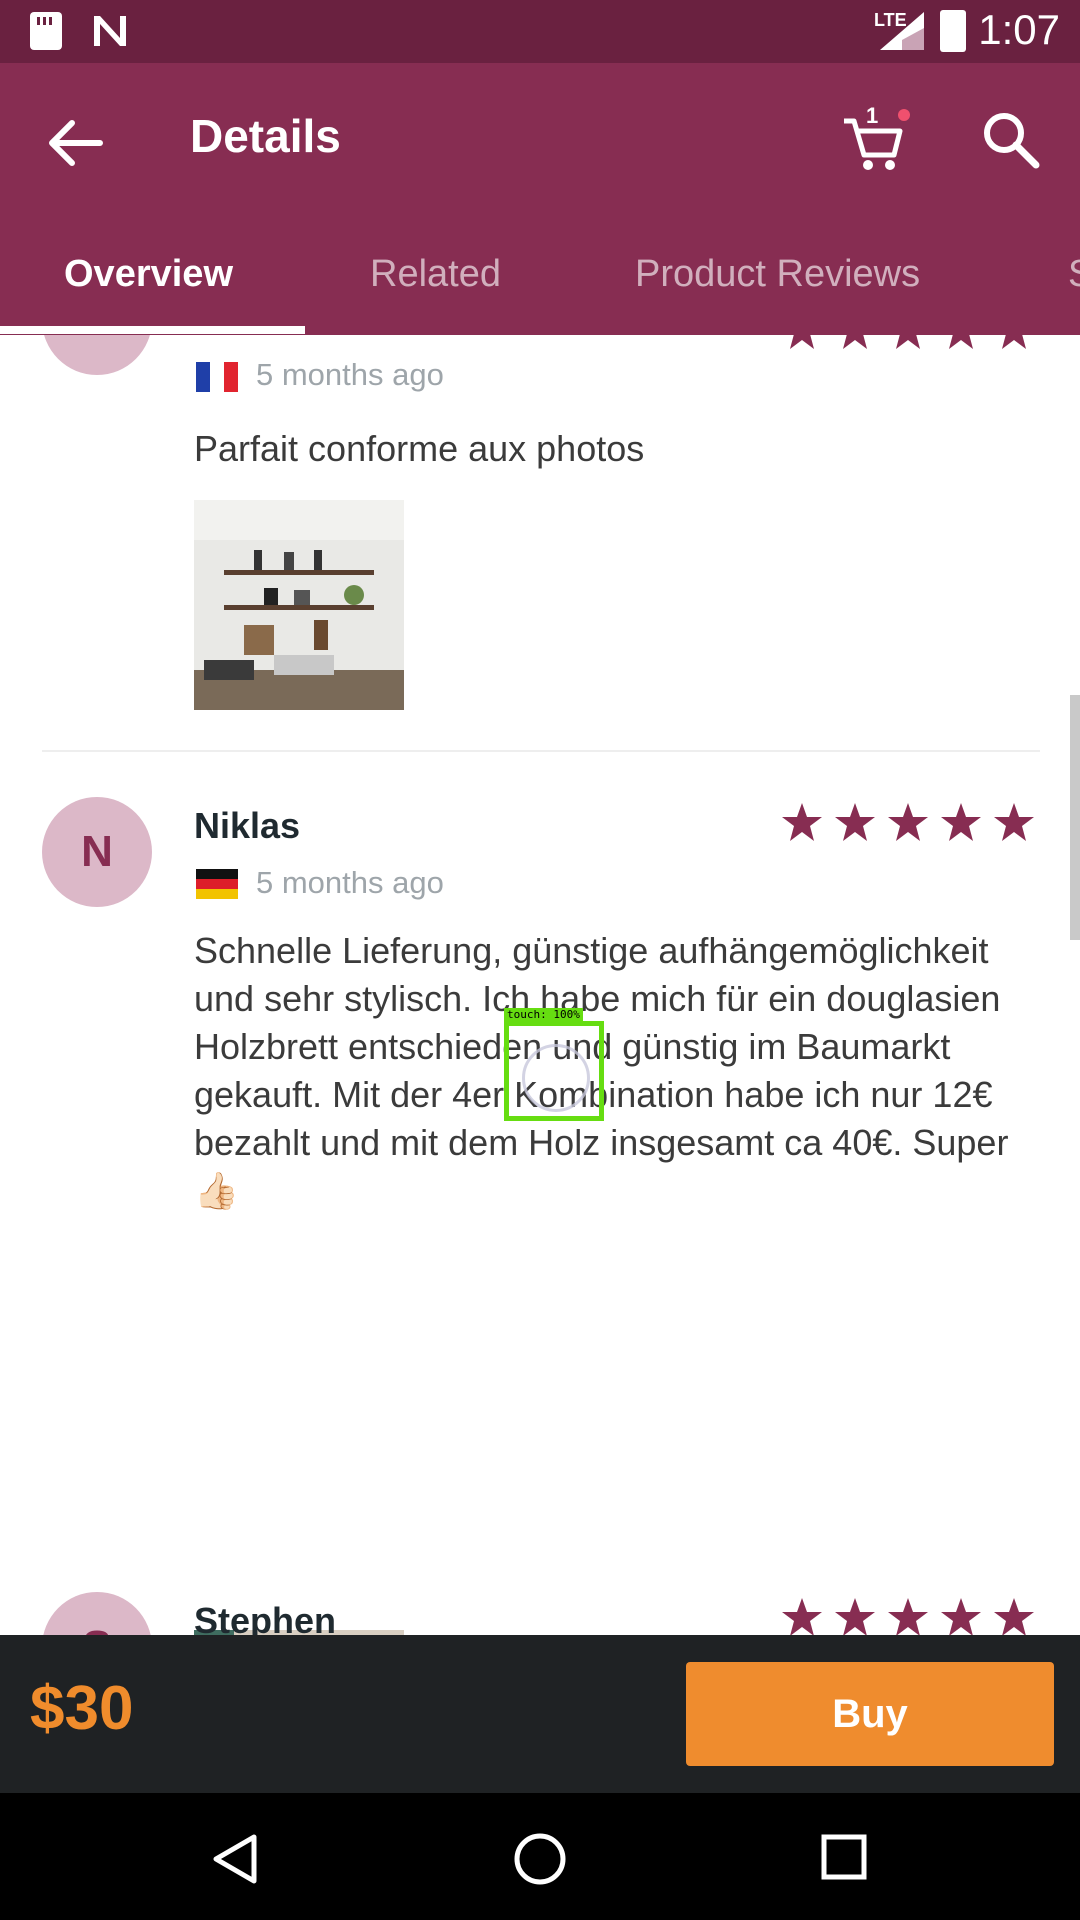 This screenshot has width=1080, height=1920. What do you see at coordinates (1019, 29) in the screenshot?
I see `status-time: 1:07` at bounding box center [1019, 29].